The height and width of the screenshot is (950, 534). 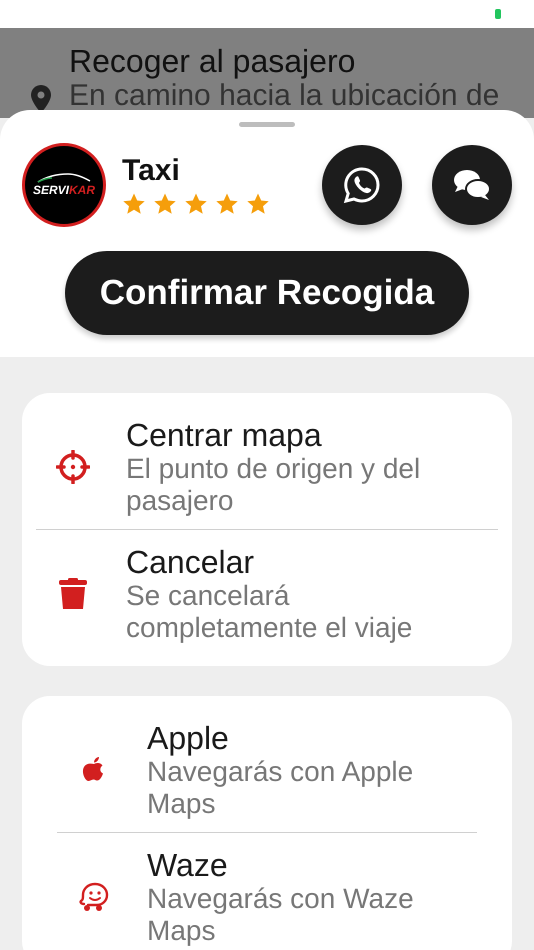 I want to click on option-description: El punto de origen y del pasajero, so click(x=274, y=485).